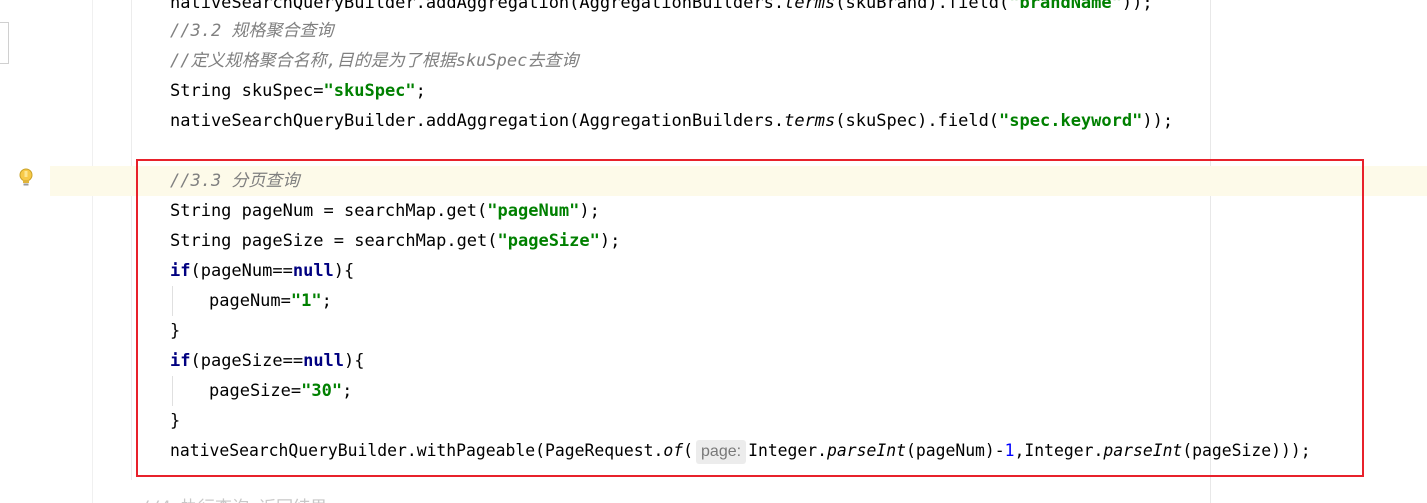  What do you see at coordinates (92, 251) in the screenshot?
I see `gutter-separator` at bounding box center [92, 251].